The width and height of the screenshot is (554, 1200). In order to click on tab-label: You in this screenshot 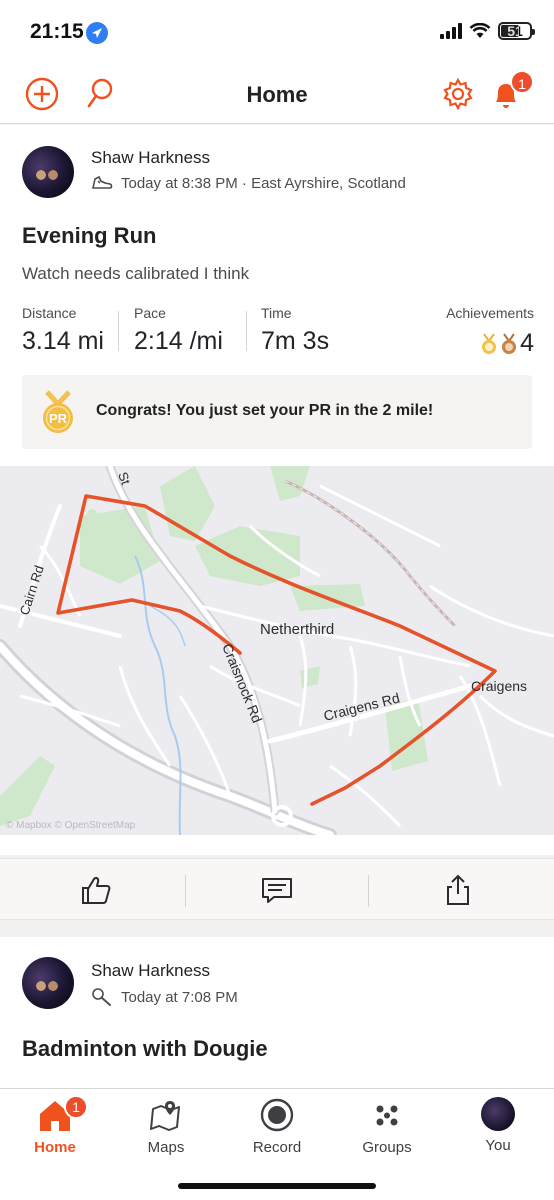, I will do `click(498, 1145)`.